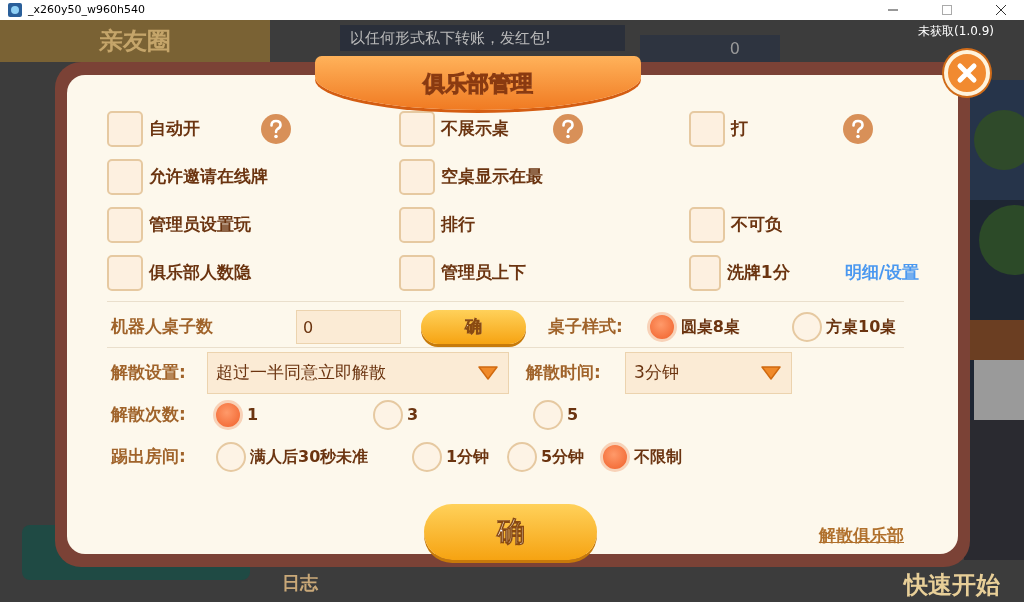 The image size is (1024, 602). Describe the element at coordinates (478, 83) in the screenshot. I see `dialog-title: 俱乐部管理` at that location.